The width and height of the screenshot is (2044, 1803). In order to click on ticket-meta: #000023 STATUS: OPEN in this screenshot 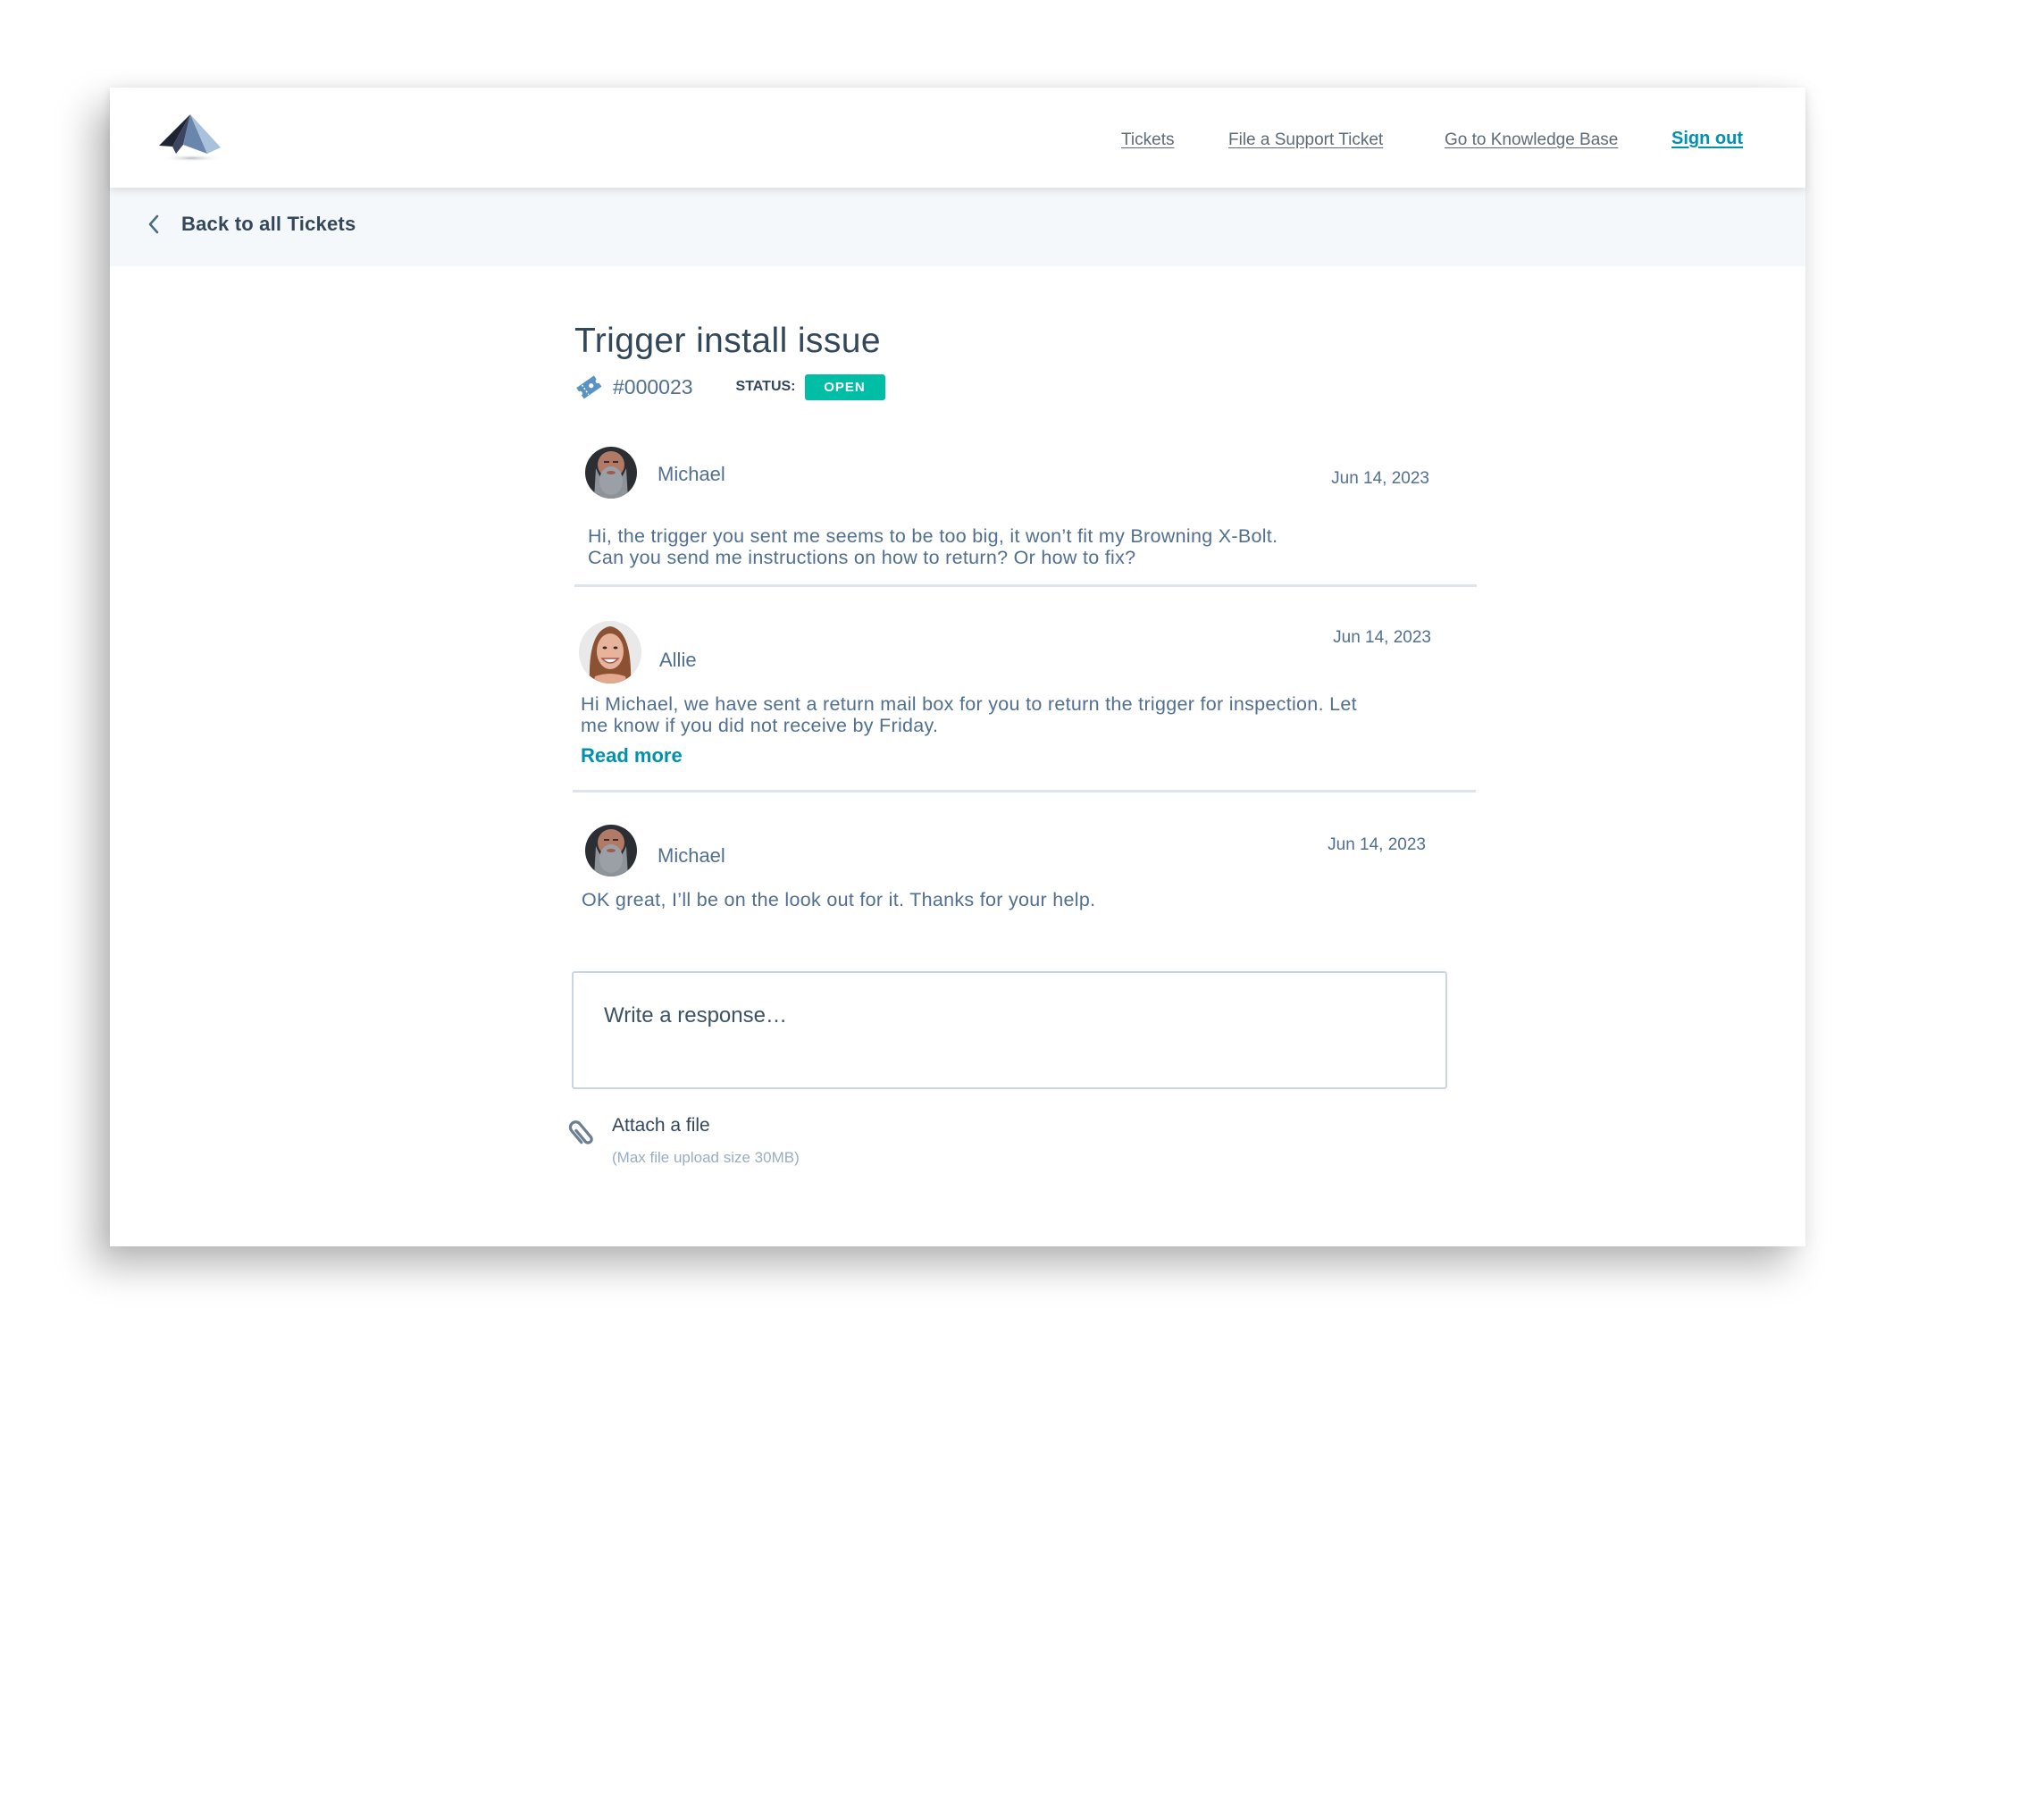, I will do `click(729, 386)`.